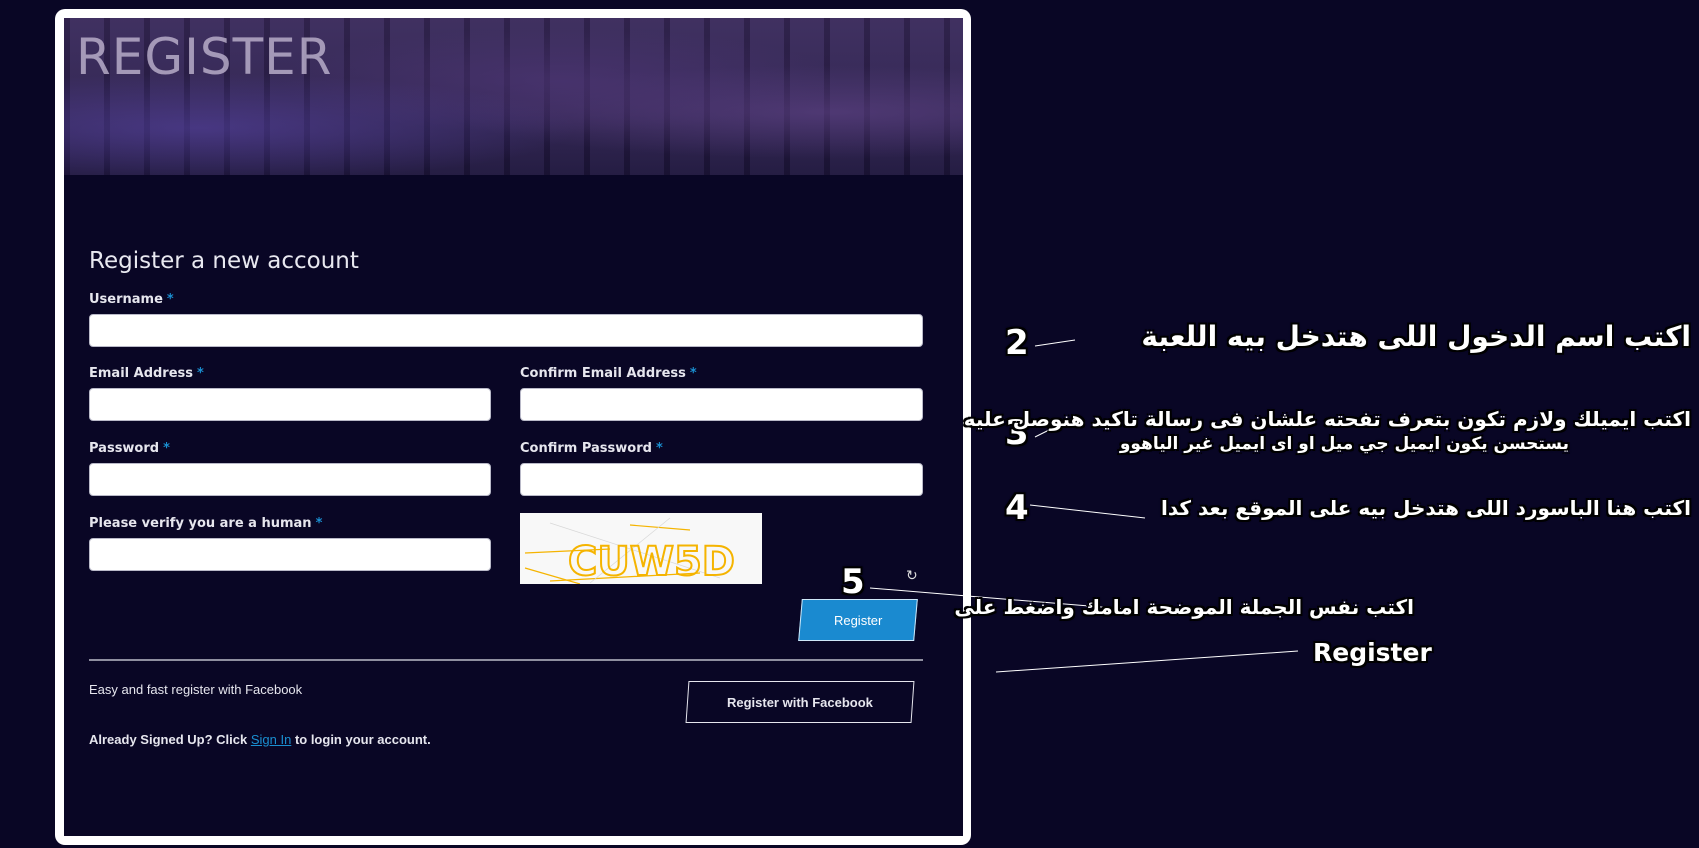 The image size is (1699, 848). Describe the element at coordinates (651, 561) in the screenshot. I see `captcha-text: CUW5D` at that location.